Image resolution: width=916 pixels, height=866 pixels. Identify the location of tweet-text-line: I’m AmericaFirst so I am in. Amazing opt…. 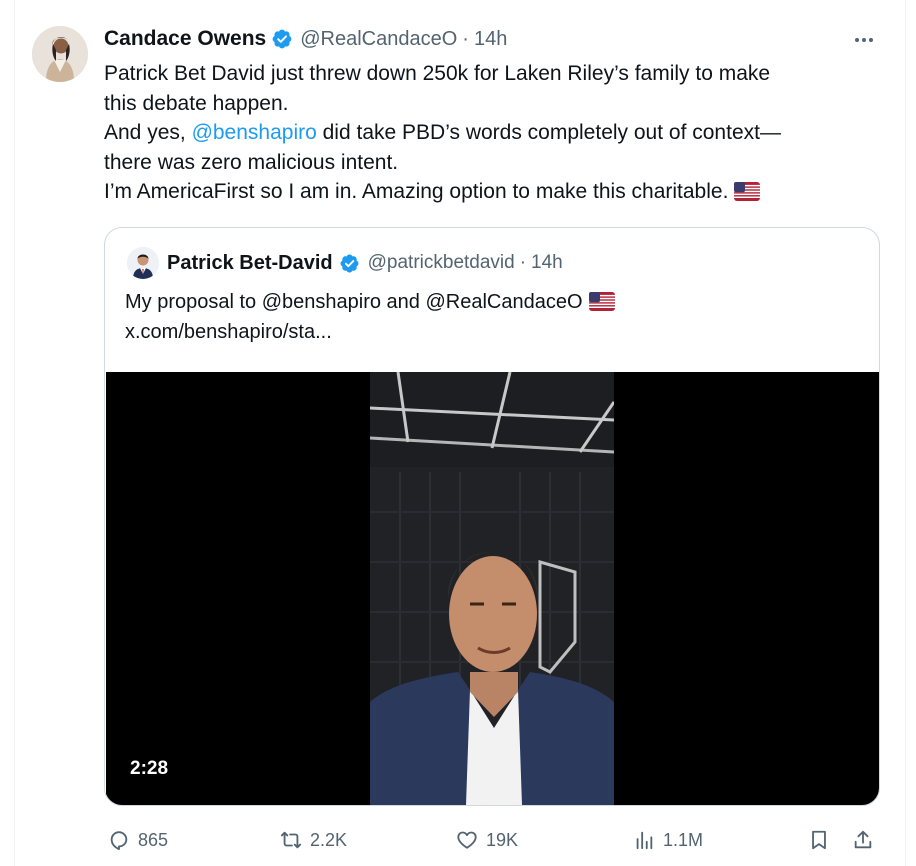
(484, 192).